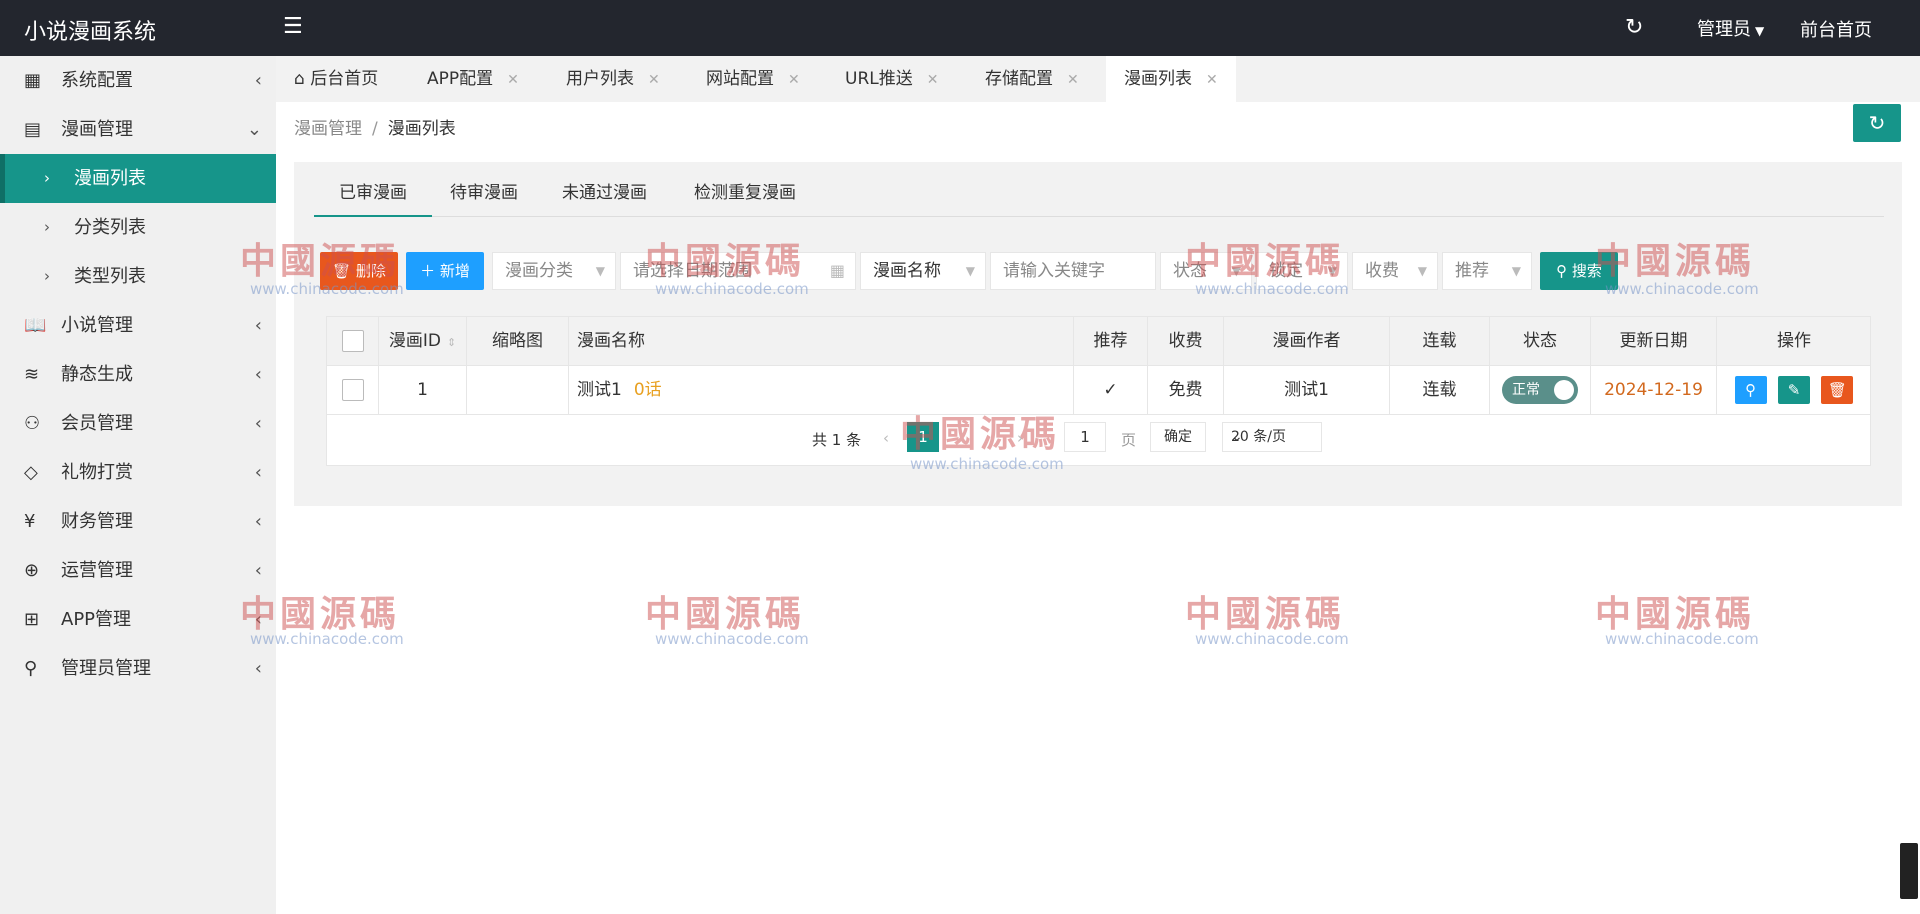 This screenshot has width=1920, height=914. What do you see at coordinates (1794, 341) in the screenshot?
I see `header-actions: 操作` at bounding box center [1794, 341].